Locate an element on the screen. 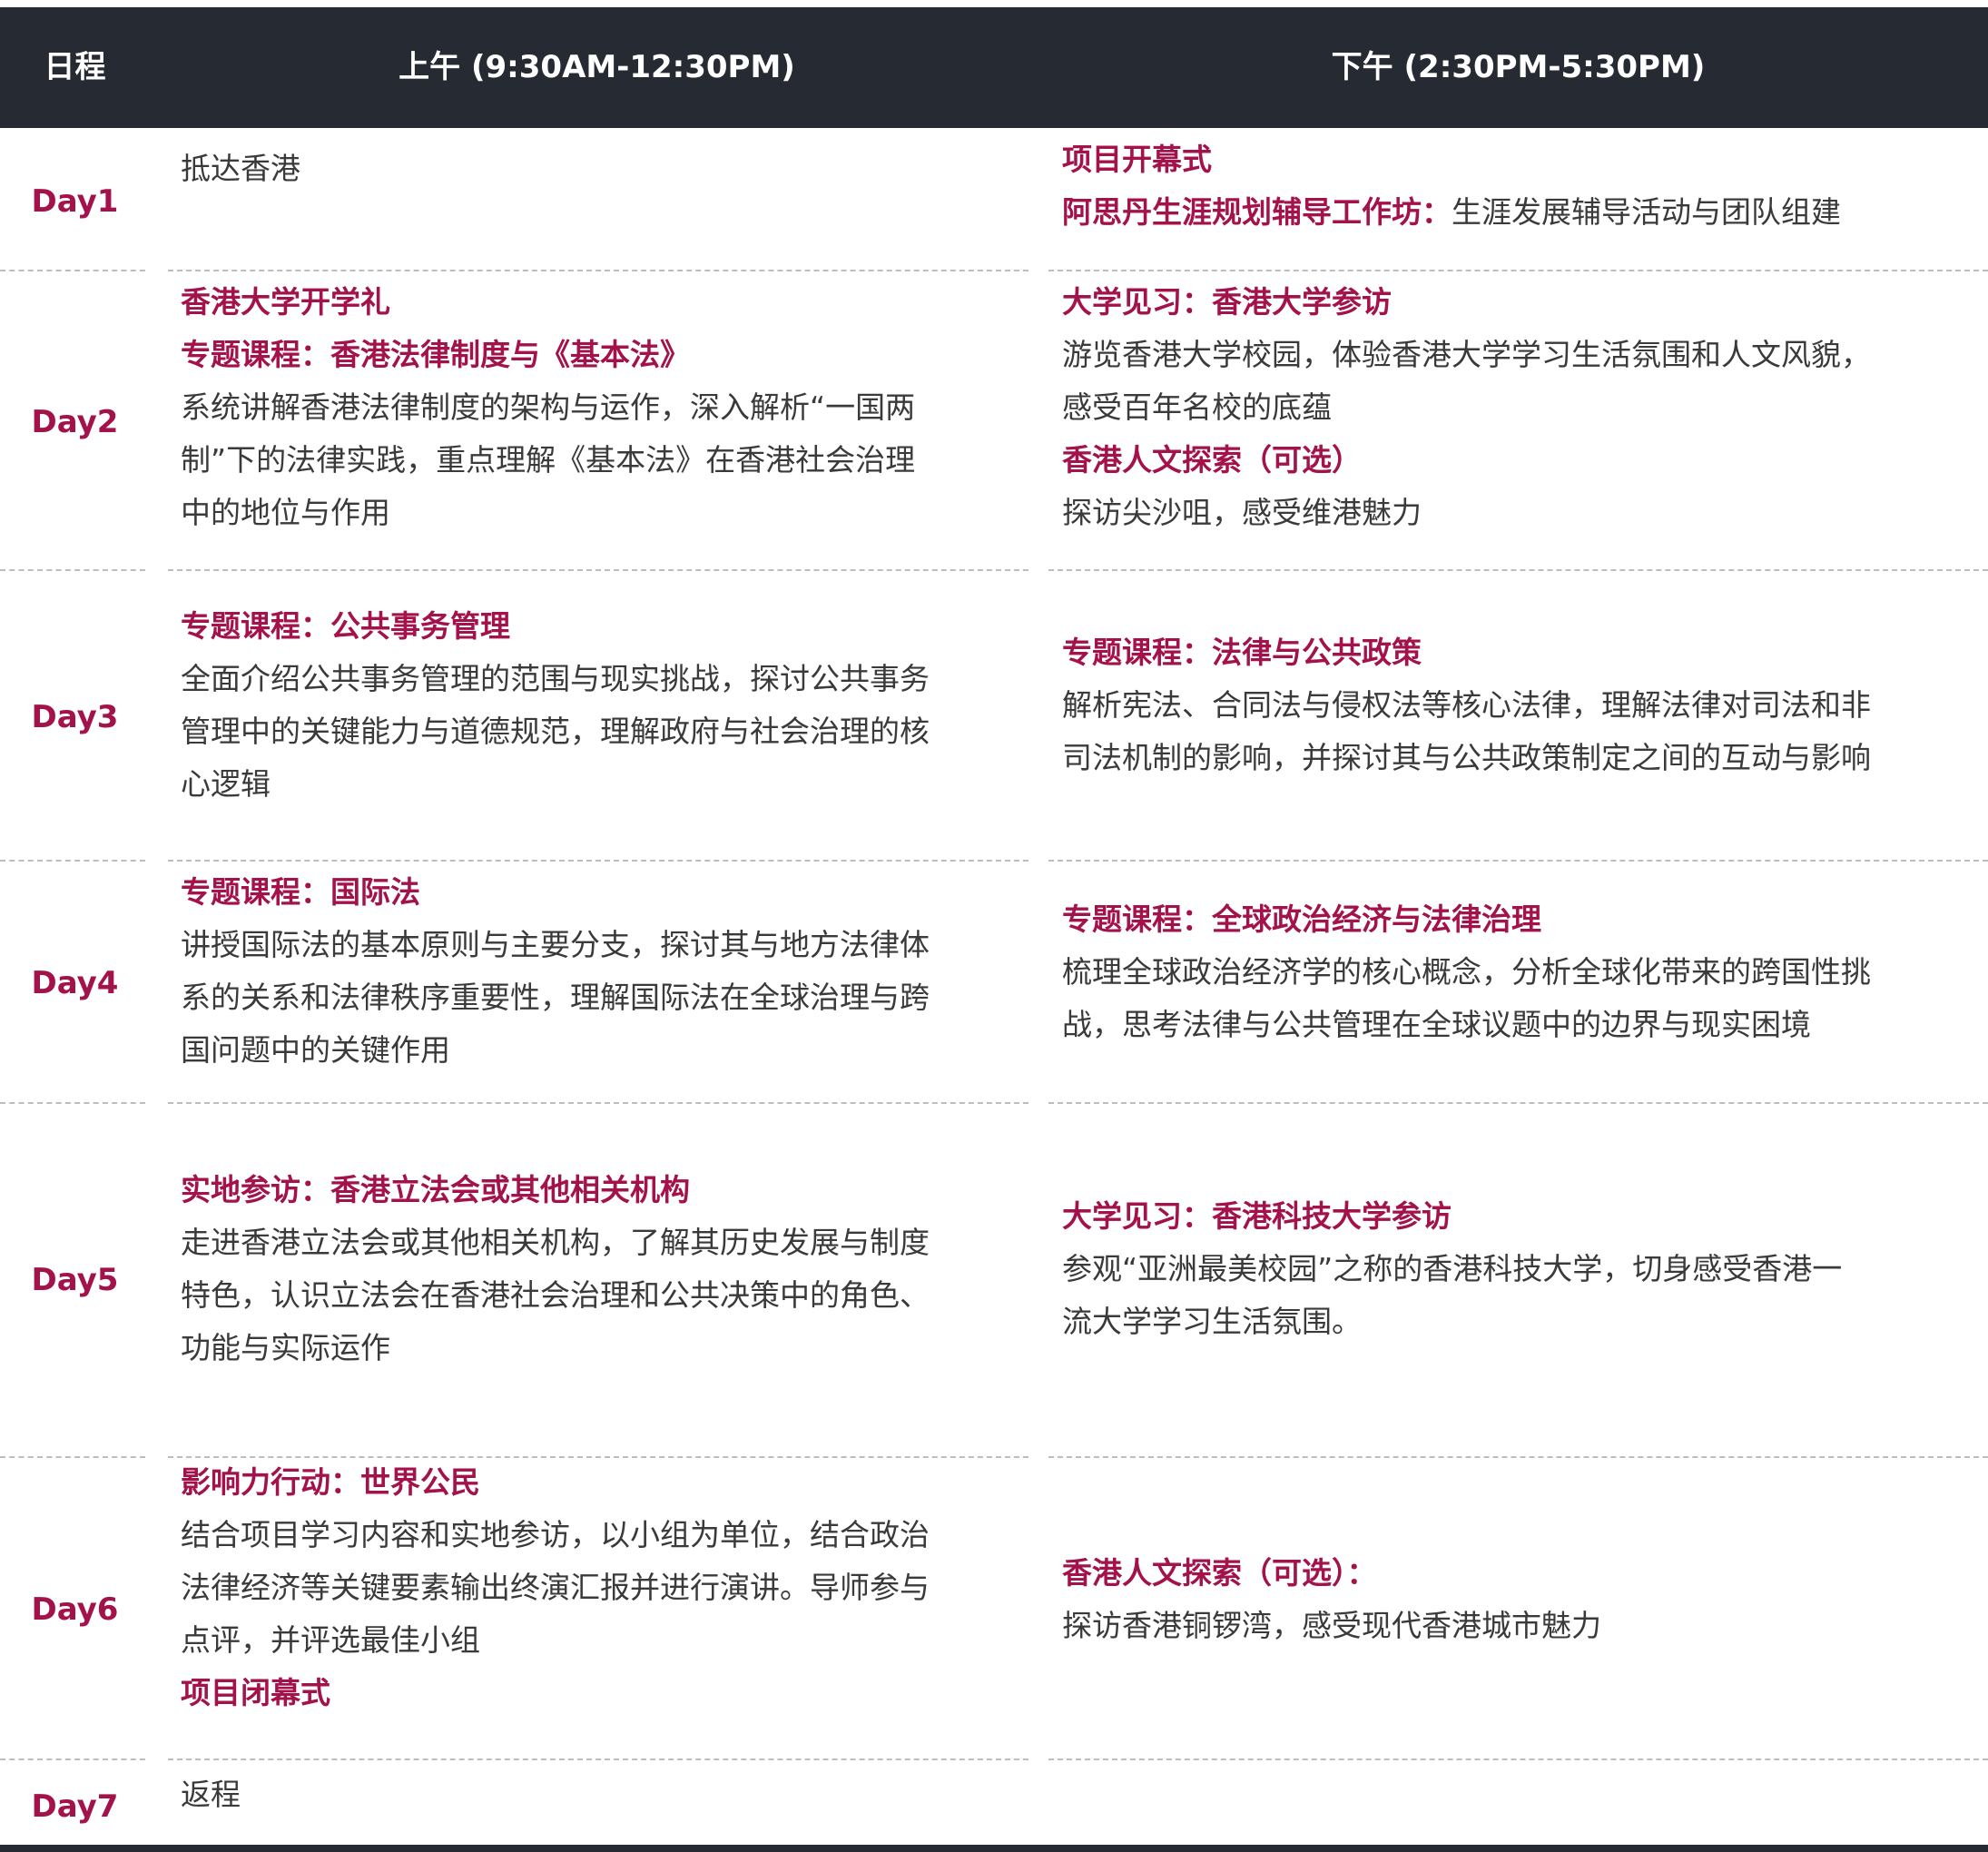 This screenshot has height=1852, width=1988. session-text: 游览香港大学校园，体验香港大学学习生活氛围和人文风貌， is located at coordinates (1520, 355).